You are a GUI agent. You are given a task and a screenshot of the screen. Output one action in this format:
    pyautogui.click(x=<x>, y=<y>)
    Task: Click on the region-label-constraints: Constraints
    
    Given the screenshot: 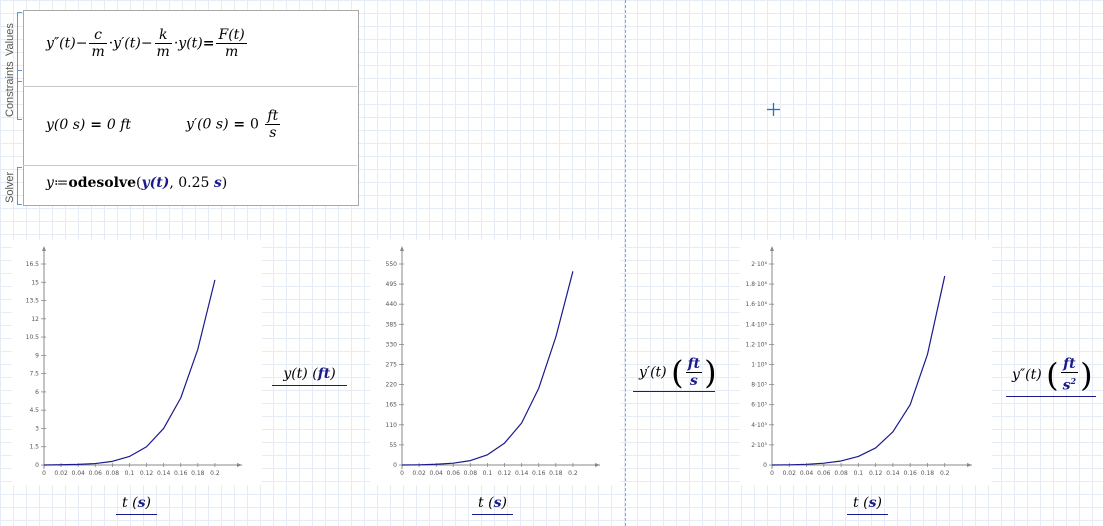 What is the action you would take?
    pyautogui.click(x=10, y=89)
    